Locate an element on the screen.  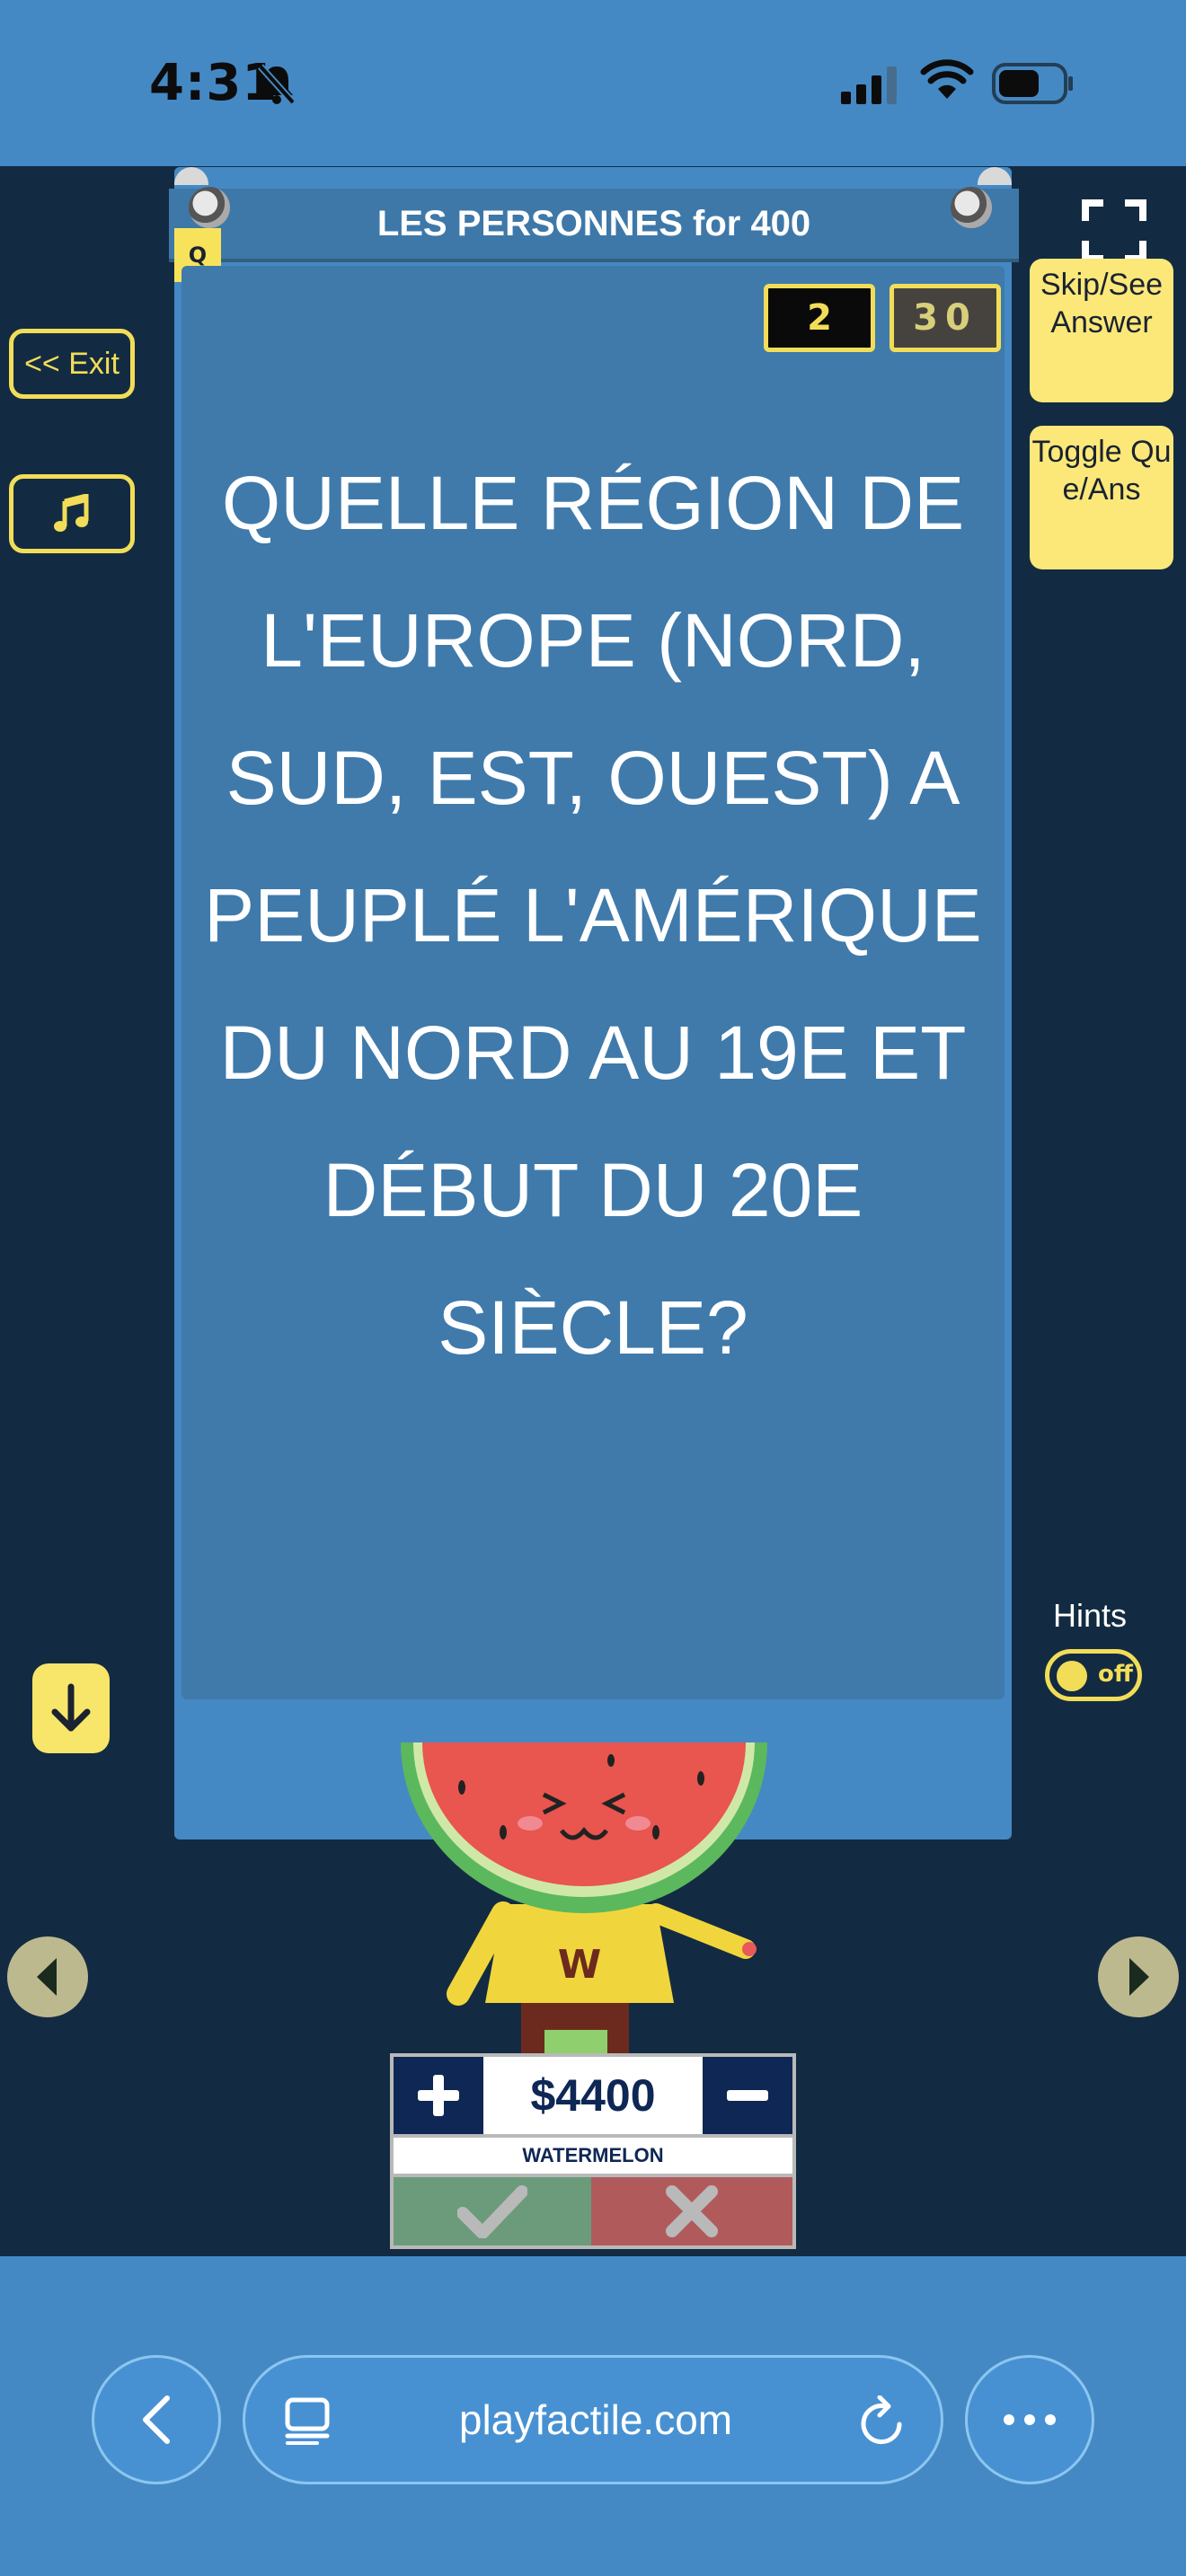
toggle-que-ans-button: Toggle Que/Ans is located at coordinates (1101, 497).